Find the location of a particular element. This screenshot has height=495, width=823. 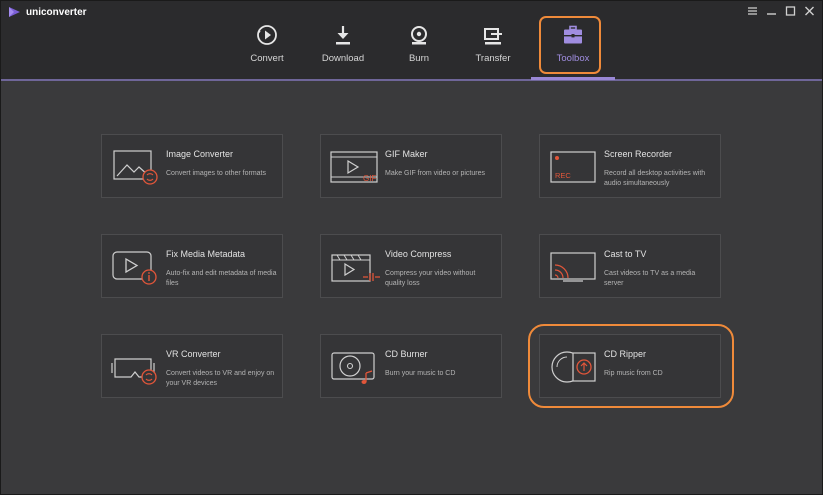

cast-tv-icon is located at coordinates (573, 267).